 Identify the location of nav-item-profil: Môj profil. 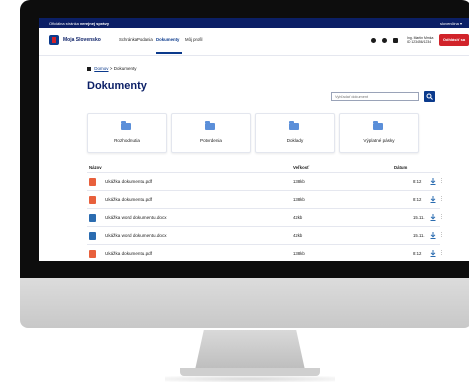
(193, 39).